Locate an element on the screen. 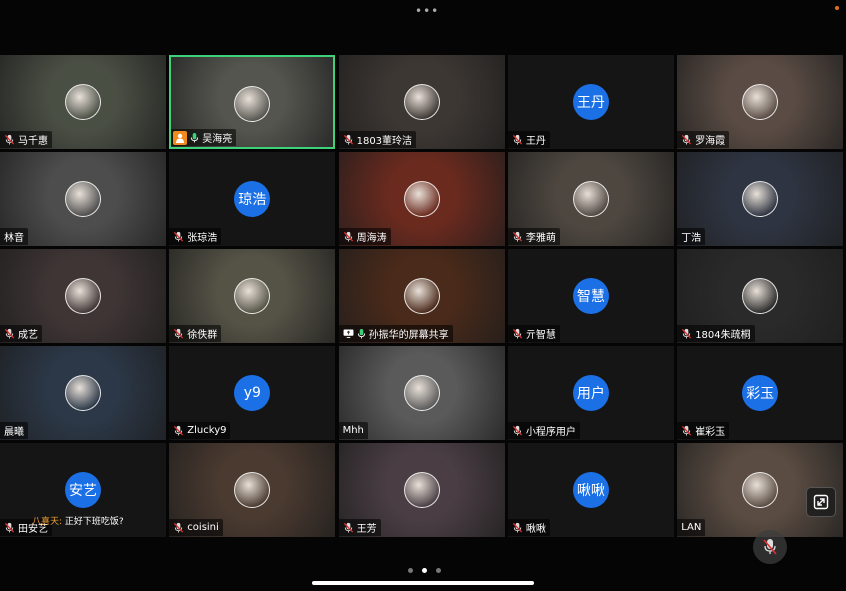  participant-name-label: 王芳 is located at coordinates (359, 527).